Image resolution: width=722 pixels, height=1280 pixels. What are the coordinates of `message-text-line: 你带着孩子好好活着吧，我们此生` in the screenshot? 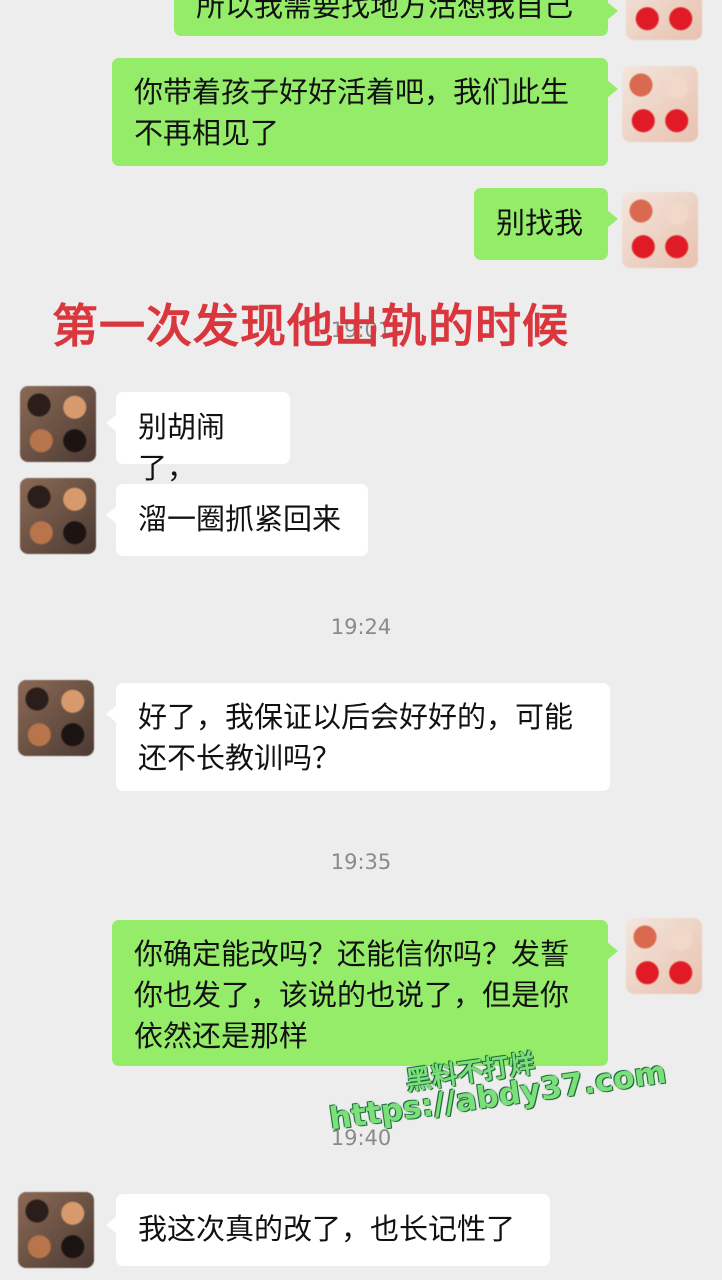 It's located at (352, 92).